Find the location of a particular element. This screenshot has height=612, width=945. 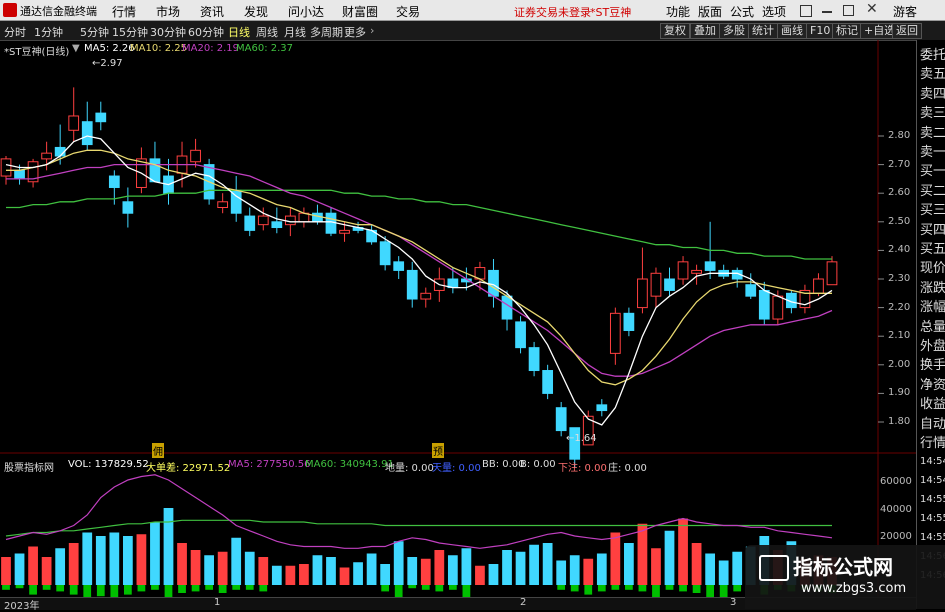

diliang-value: 地量: 0.00 is located at coordinates (409, 468).